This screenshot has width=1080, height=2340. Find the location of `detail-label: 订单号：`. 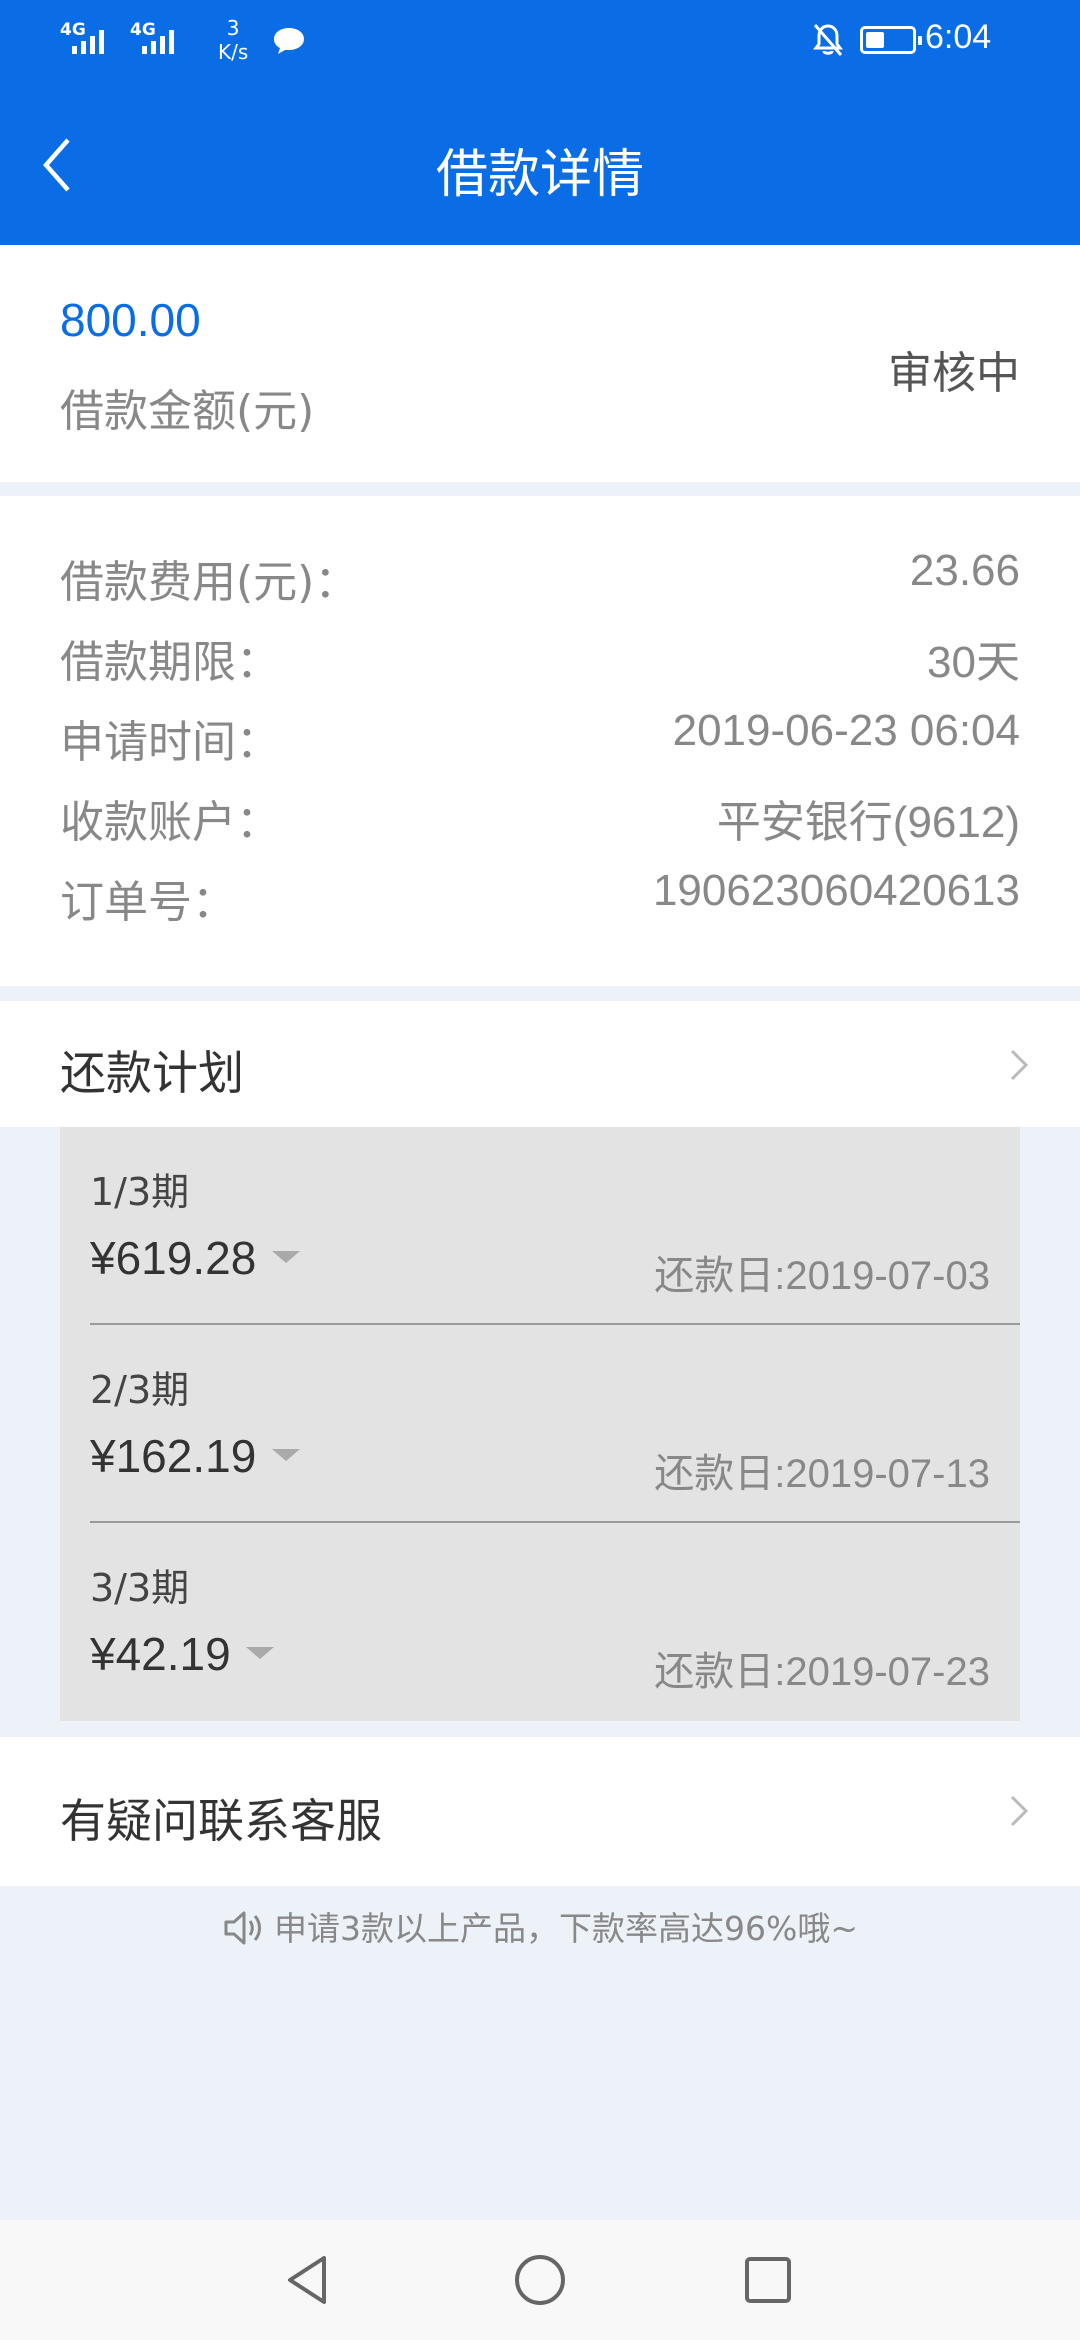

detail-label: 订单号： is located at coordinates (148, 902).